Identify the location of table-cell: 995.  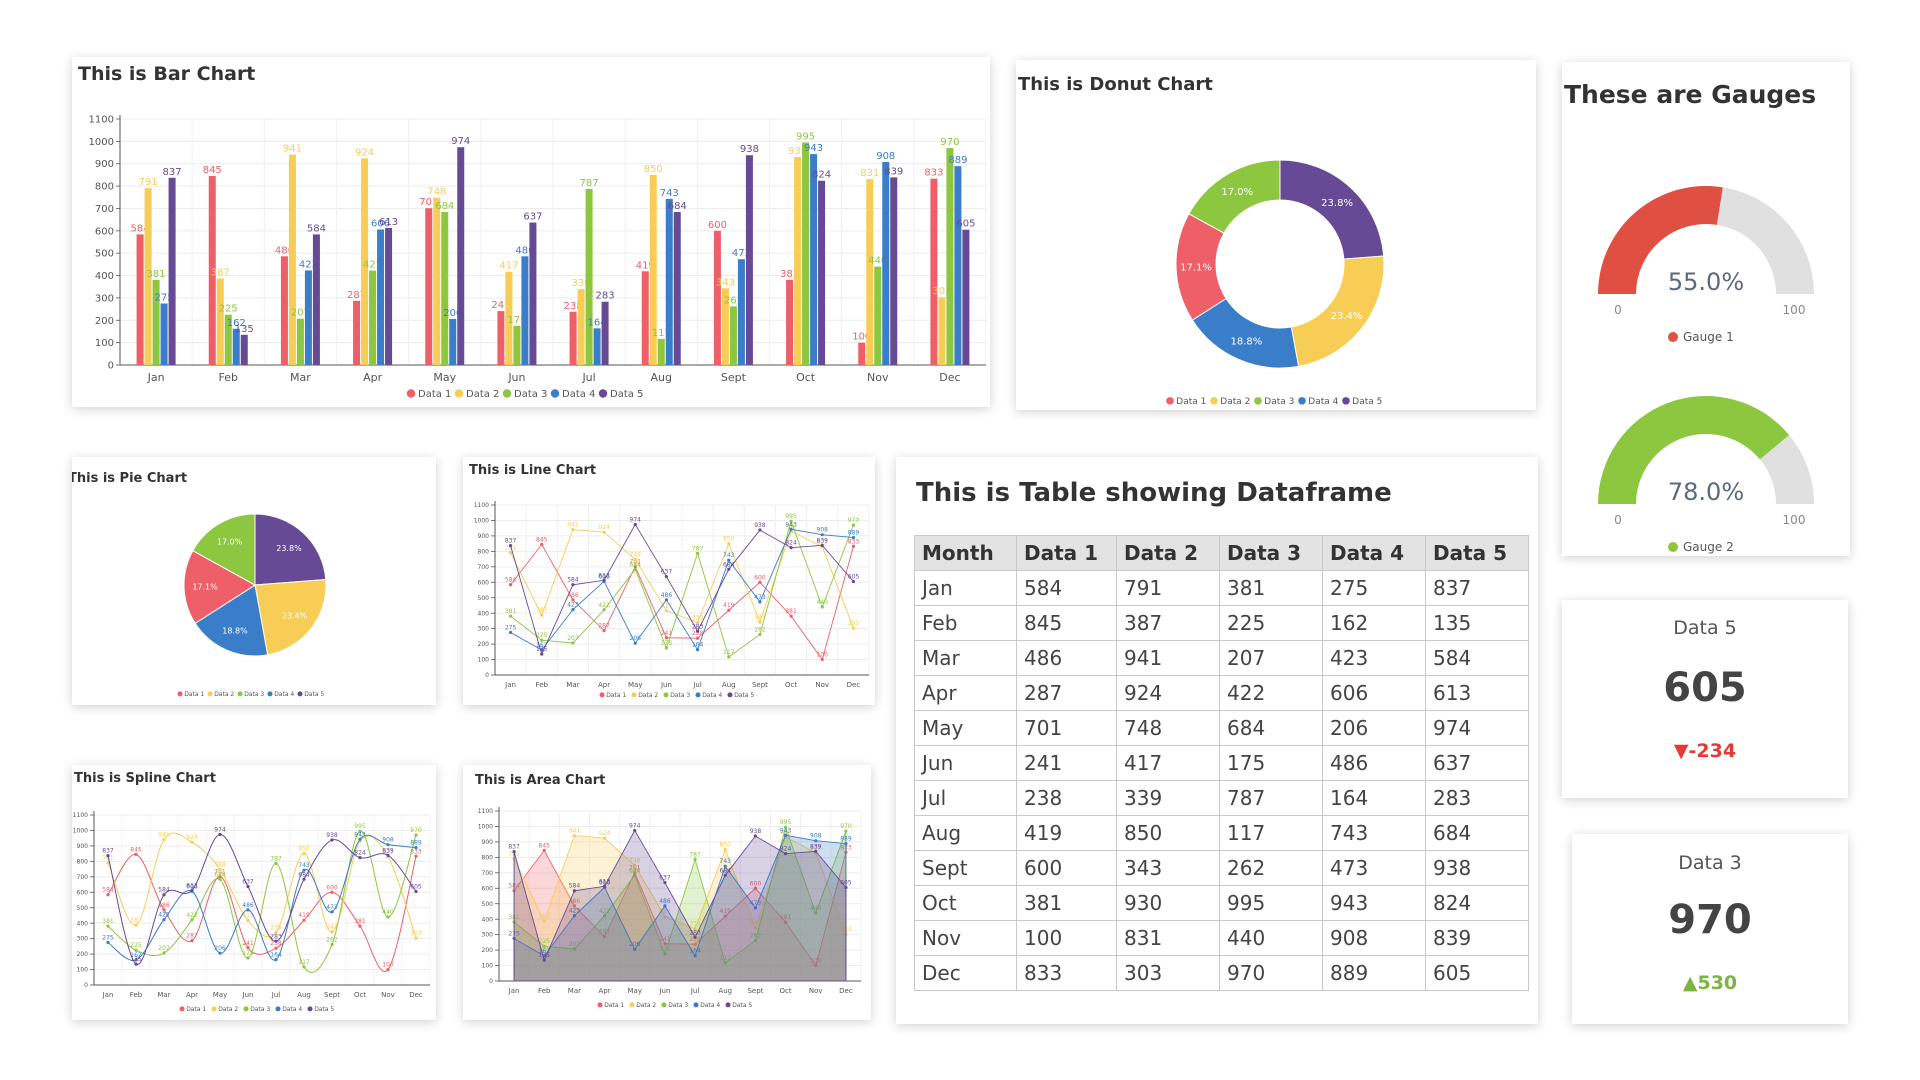
(1271, 903).